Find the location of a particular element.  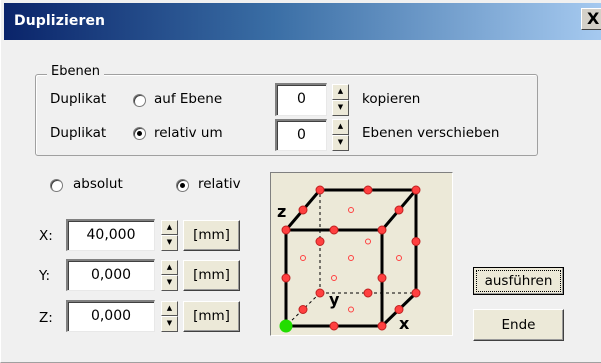

cube-preview: z y x is located at coordinates (349, 259).